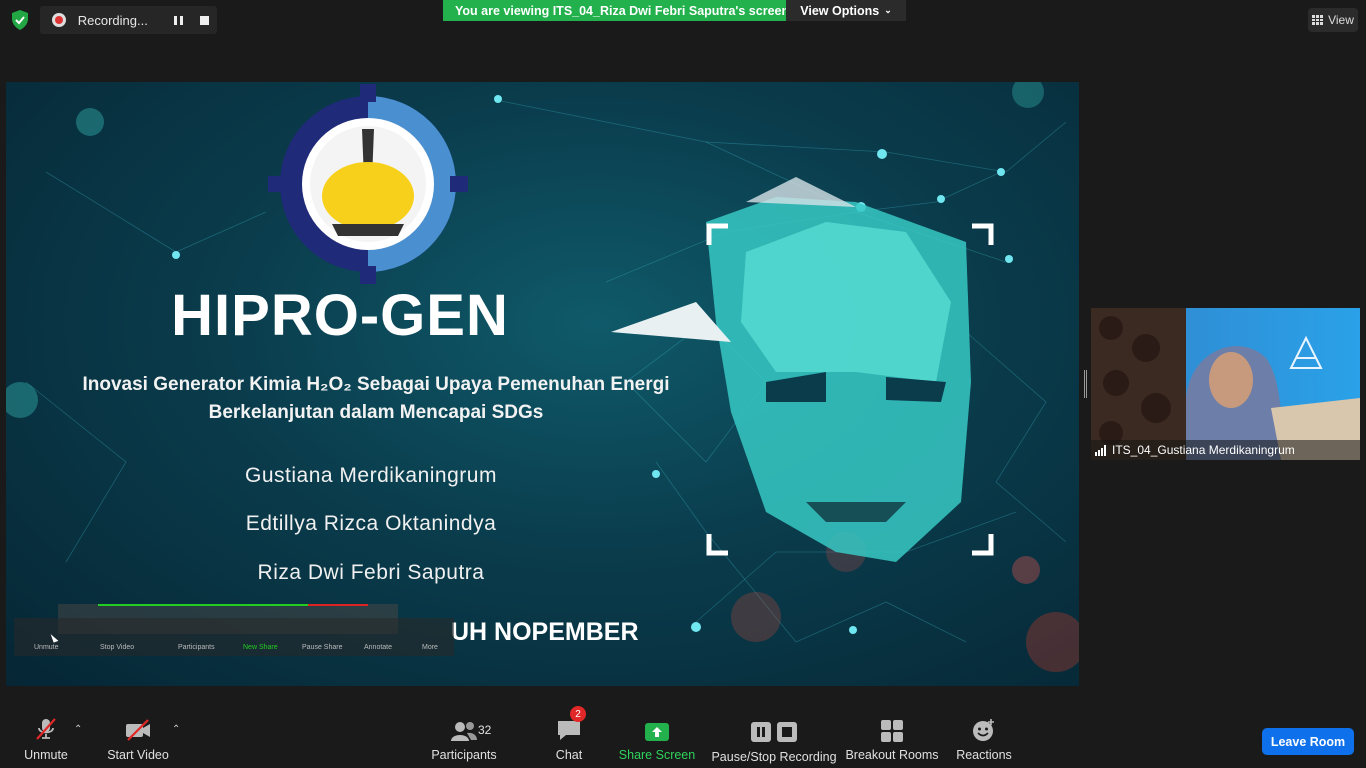  I want to click on breakout-rooms-label: Breakout Rooms, so click(892, 755).